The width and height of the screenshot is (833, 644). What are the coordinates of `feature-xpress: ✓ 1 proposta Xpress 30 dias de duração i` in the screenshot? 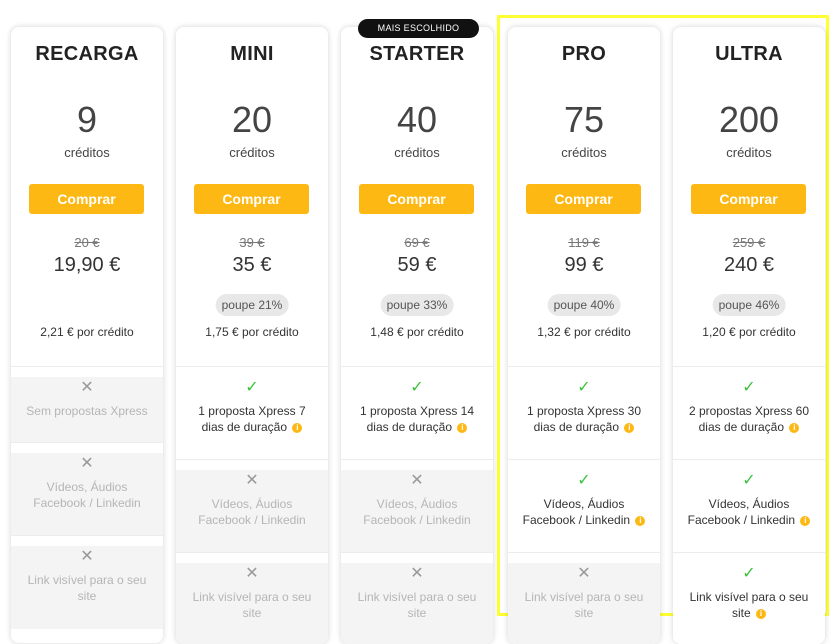 It's located at (584, 418).